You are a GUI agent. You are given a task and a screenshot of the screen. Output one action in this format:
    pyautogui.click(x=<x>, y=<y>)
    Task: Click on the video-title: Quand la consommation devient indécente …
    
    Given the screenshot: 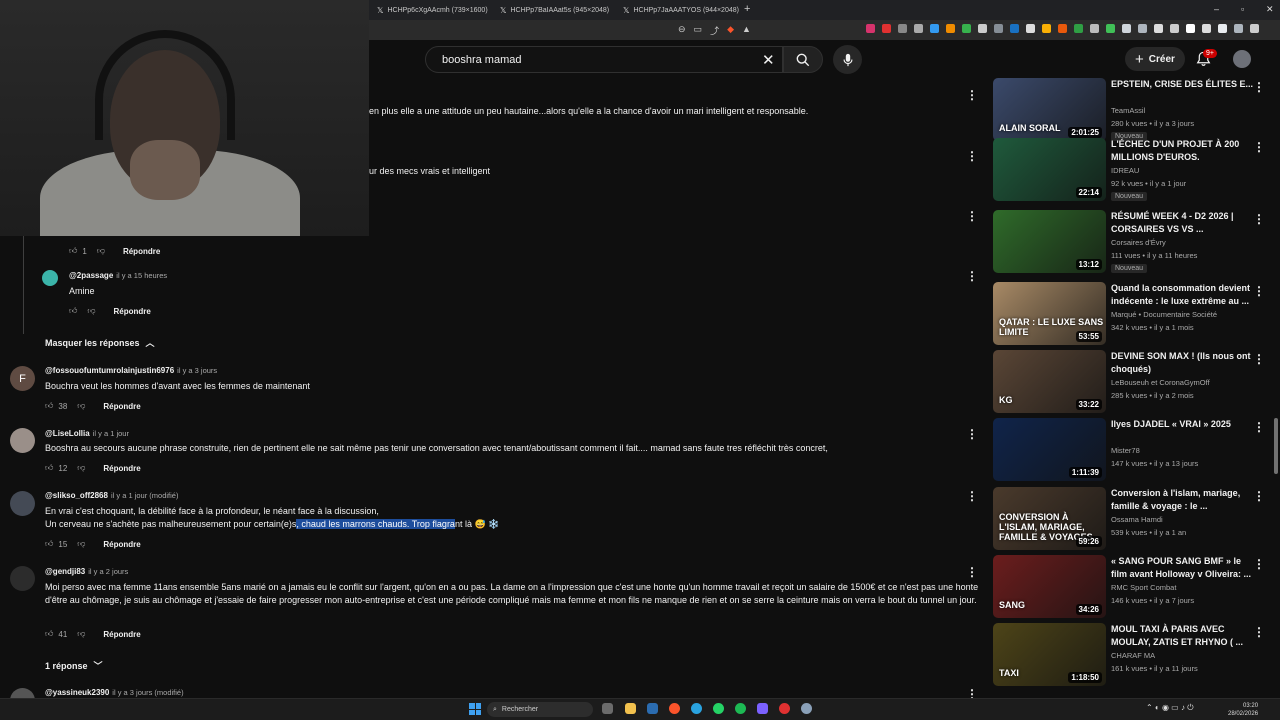 What is the action you would take?
    pyautogui.click(x=1184, y=295)
    